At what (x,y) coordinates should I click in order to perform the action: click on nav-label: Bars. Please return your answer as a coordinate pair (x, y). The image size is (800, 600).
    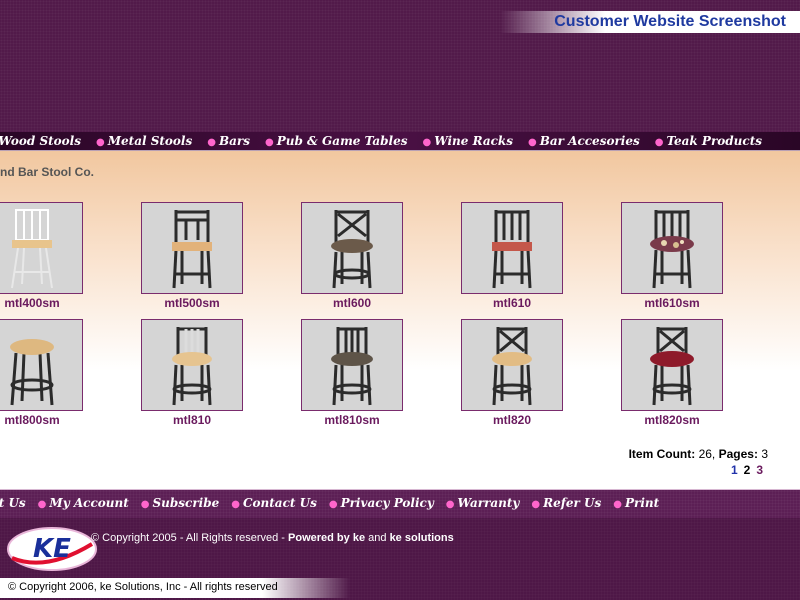
    Looking at the image, I should click on (234, 141).